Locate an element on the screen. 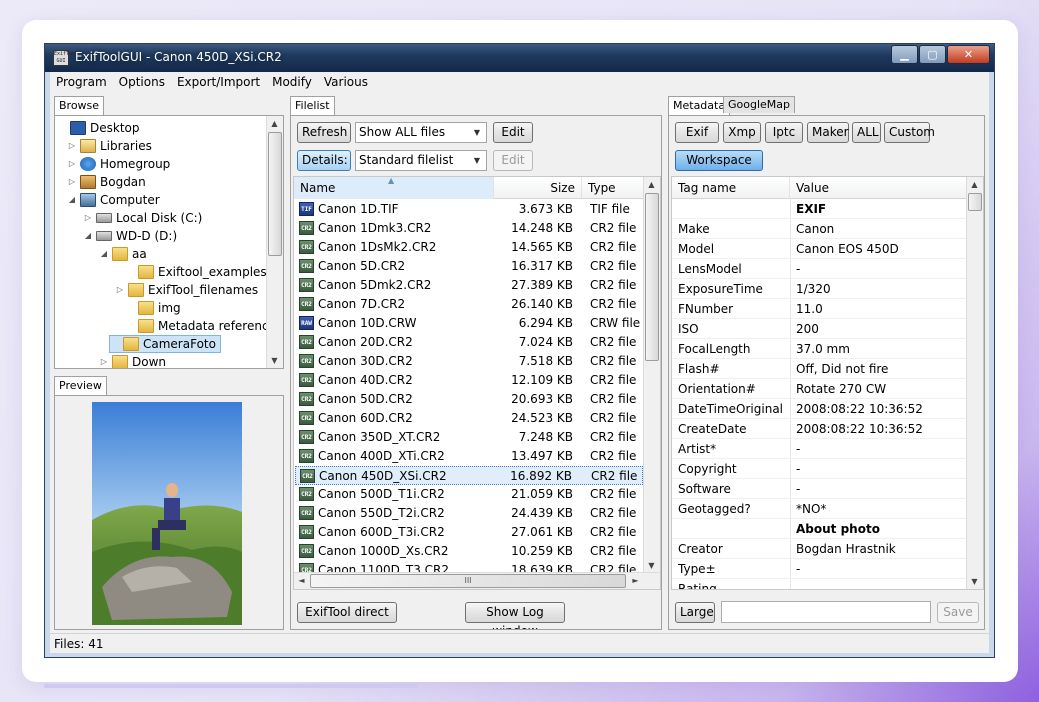 Image resolution: width=1039 pixels, height=702 pixels. metadata-edit-input is located at coordinates (826, 612).